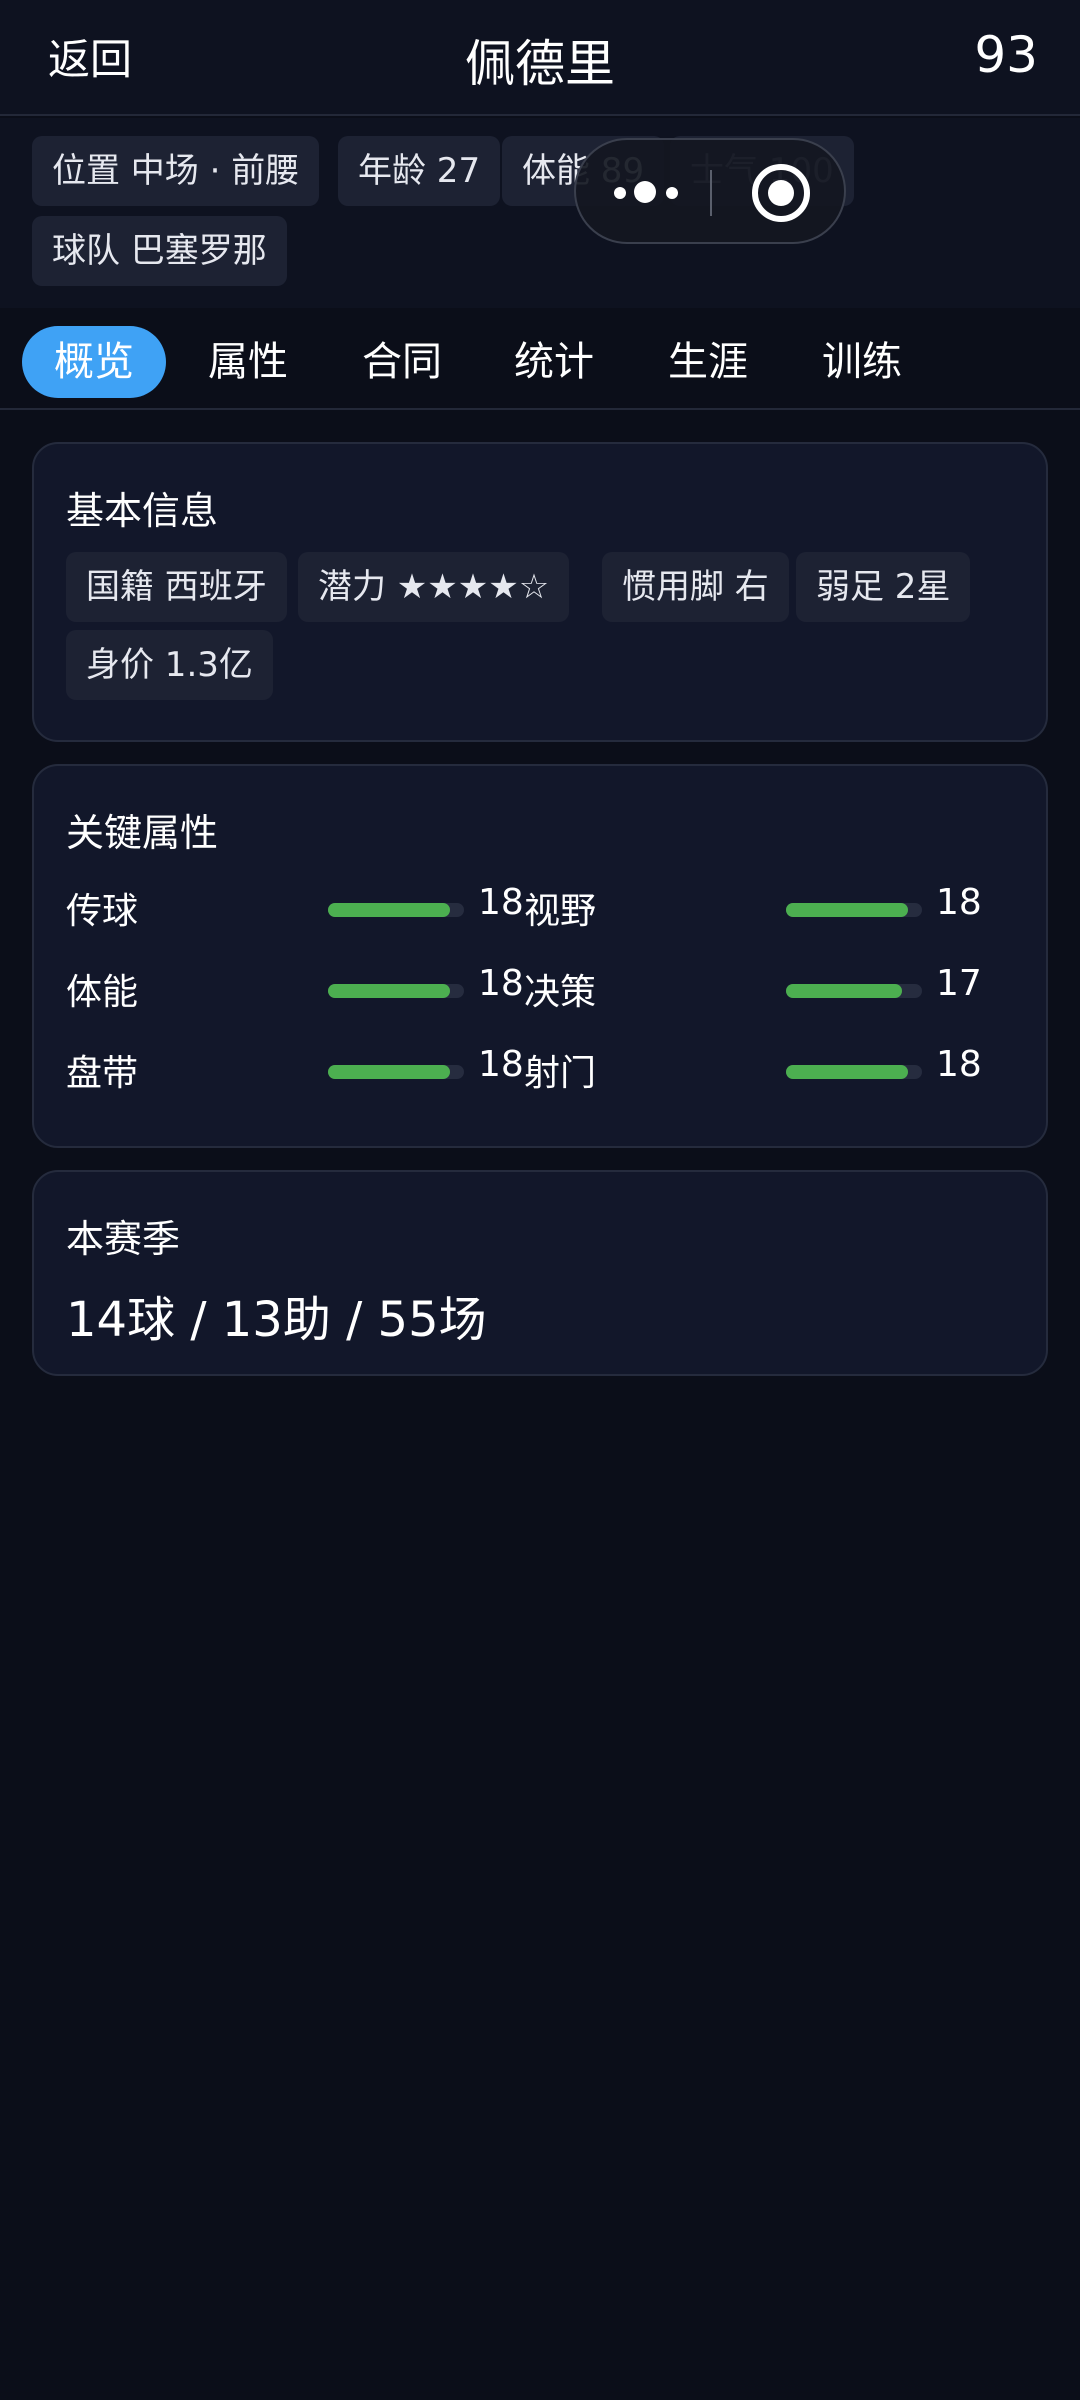 The width and height of the screenshot is (1080, 2400). What do you see at coordinates (142, 833) in the screenshot?
I see `key-attributes-title: 关键属性` at bounding box center [142, 833].